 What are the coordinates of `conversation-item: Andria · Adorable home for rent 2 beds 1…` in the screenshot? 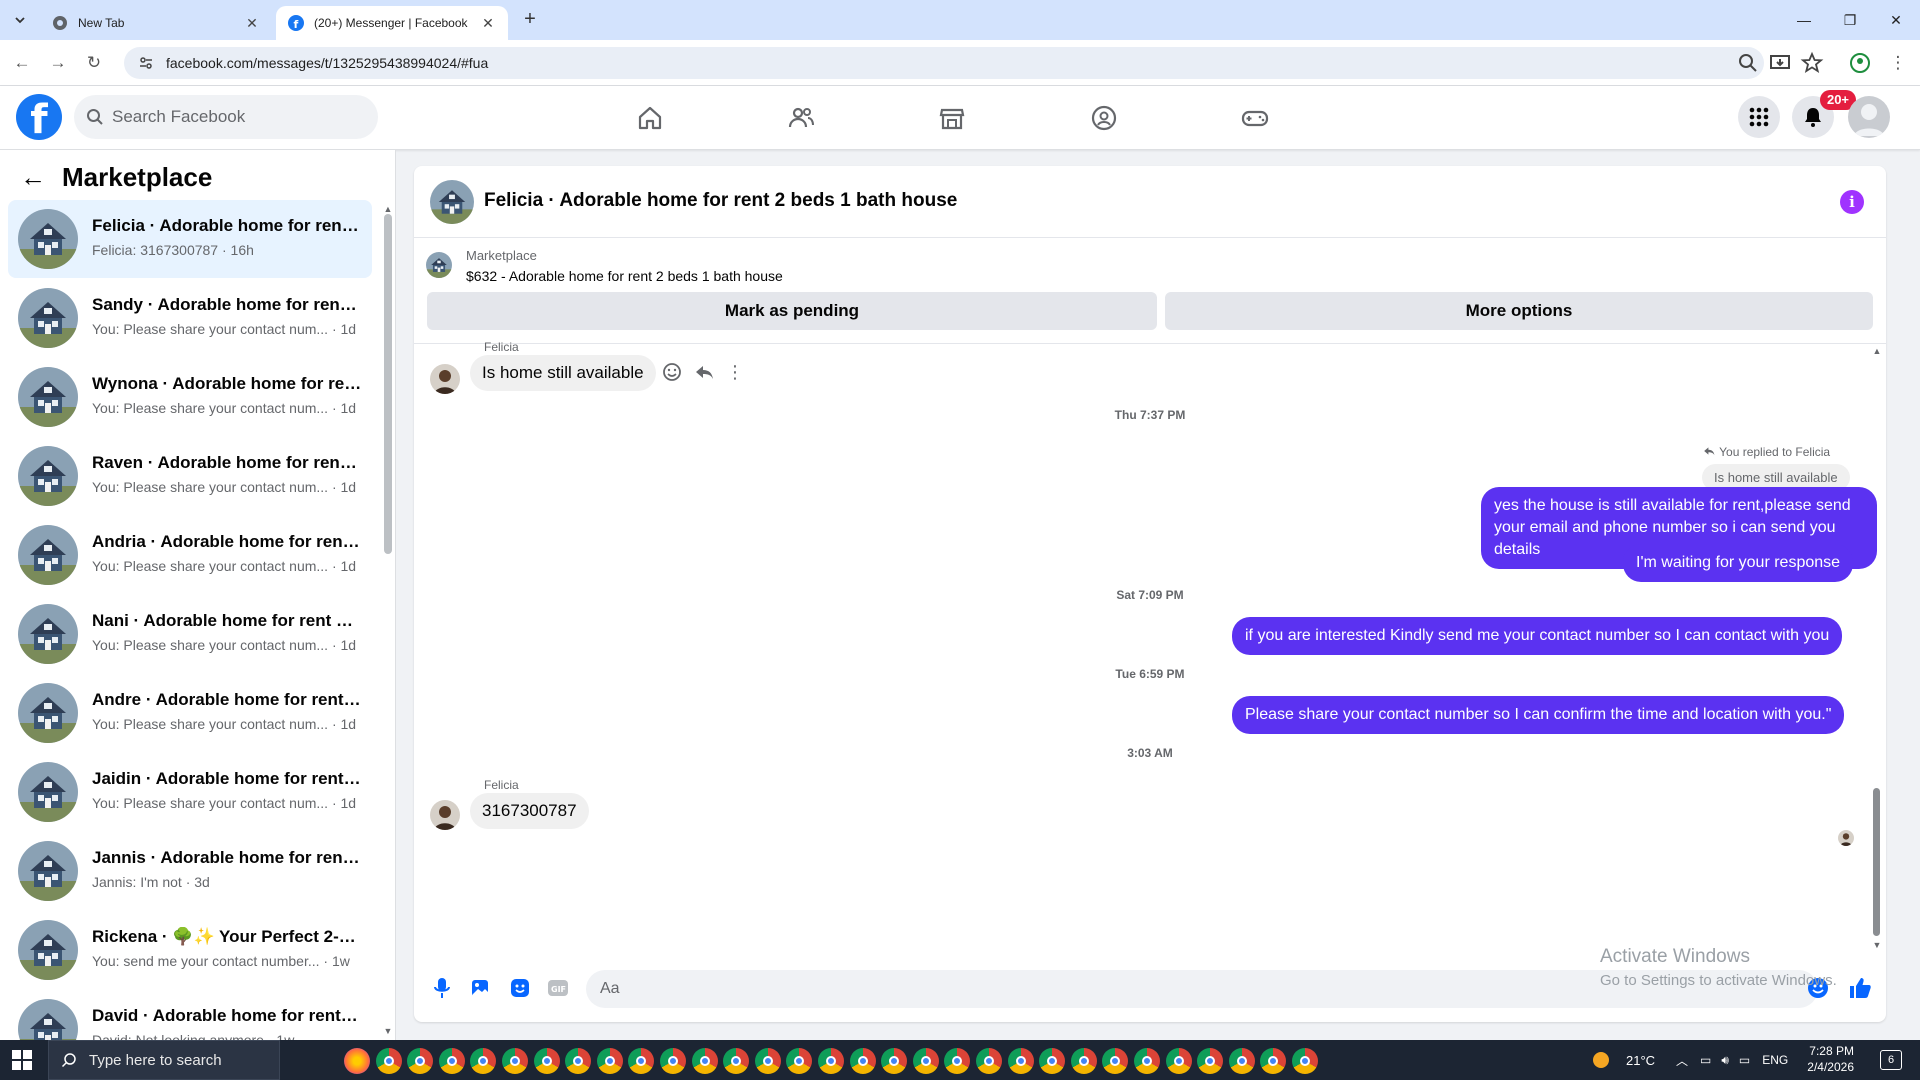 It's located at (190, 555).